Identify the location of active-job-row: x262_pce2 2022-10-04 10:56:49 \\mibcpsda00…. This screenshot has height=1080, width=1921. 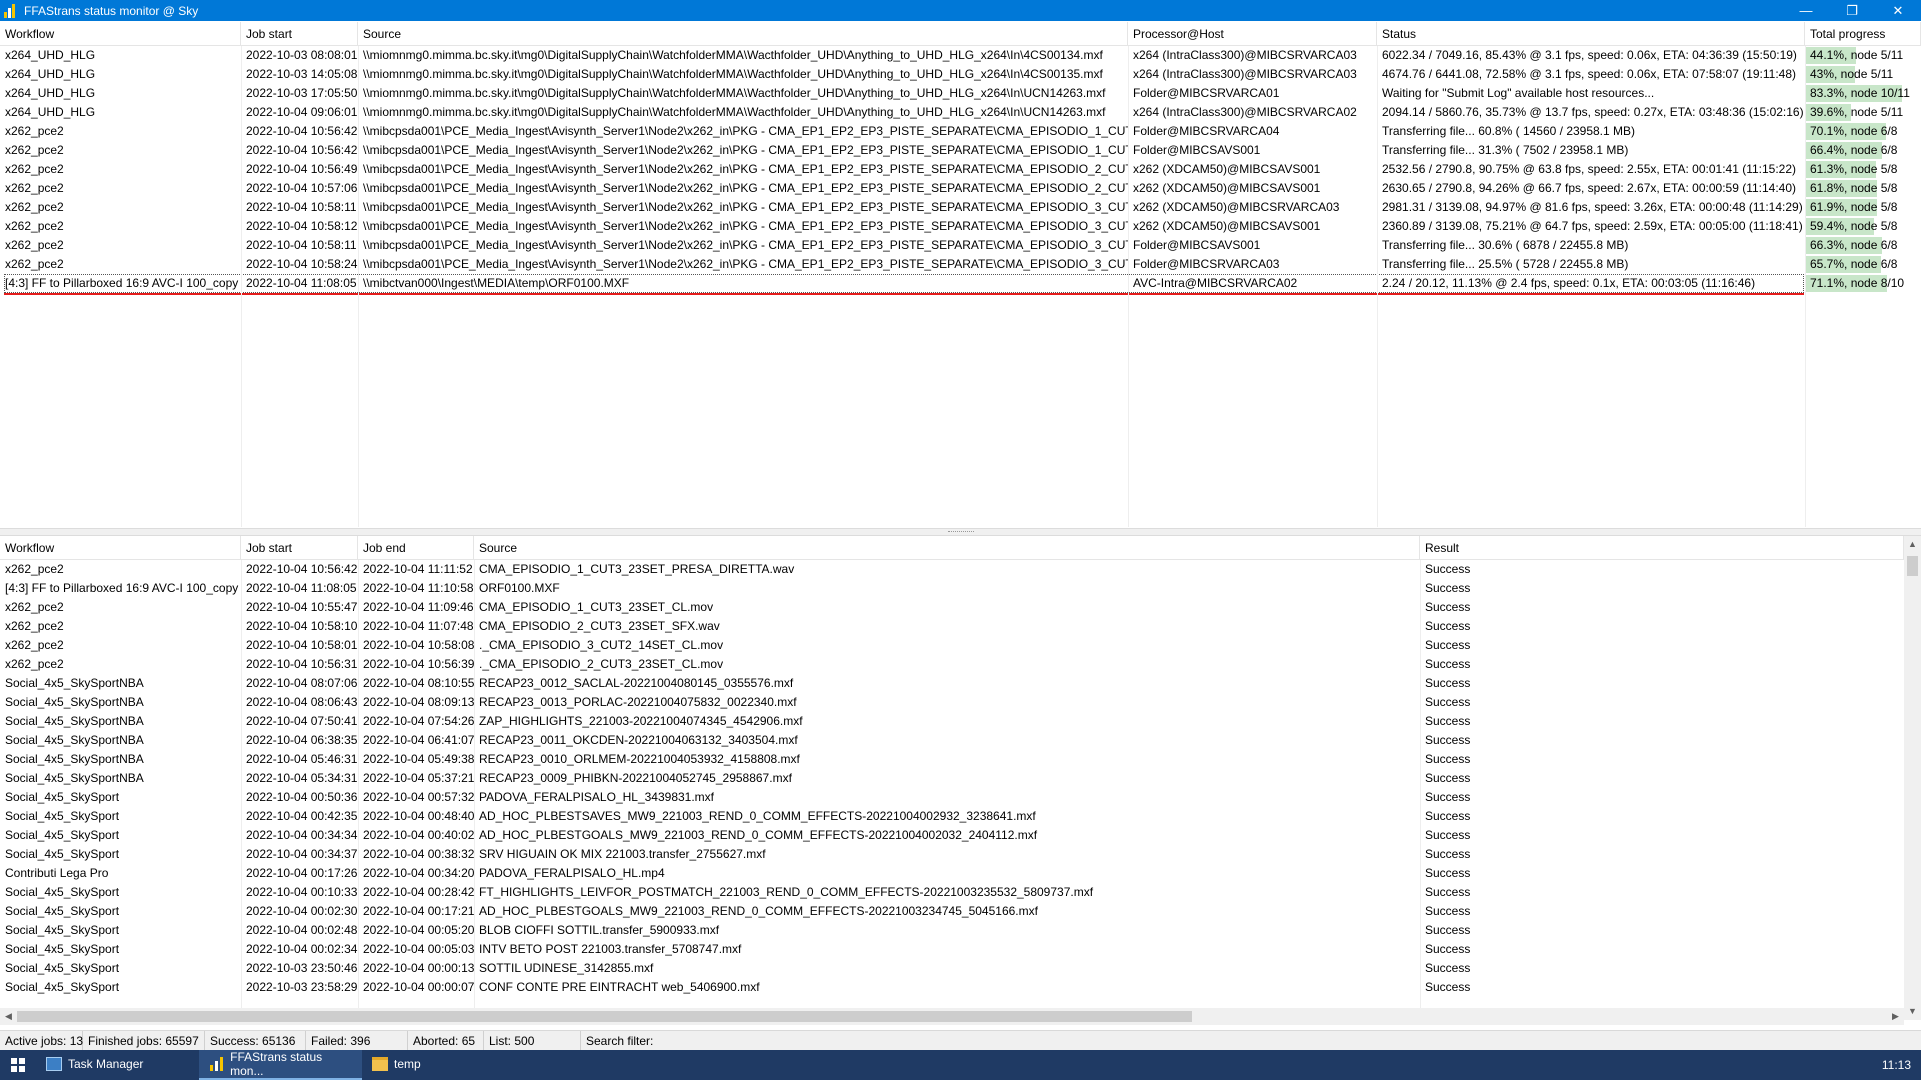
(960, 169).